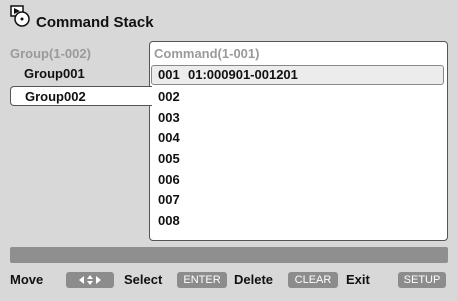 The image size is (457, 301). What do you see at coordinates (297, 221) in the screenshot?
I see `command-row-008: 008` at bounding box center [297, 221].